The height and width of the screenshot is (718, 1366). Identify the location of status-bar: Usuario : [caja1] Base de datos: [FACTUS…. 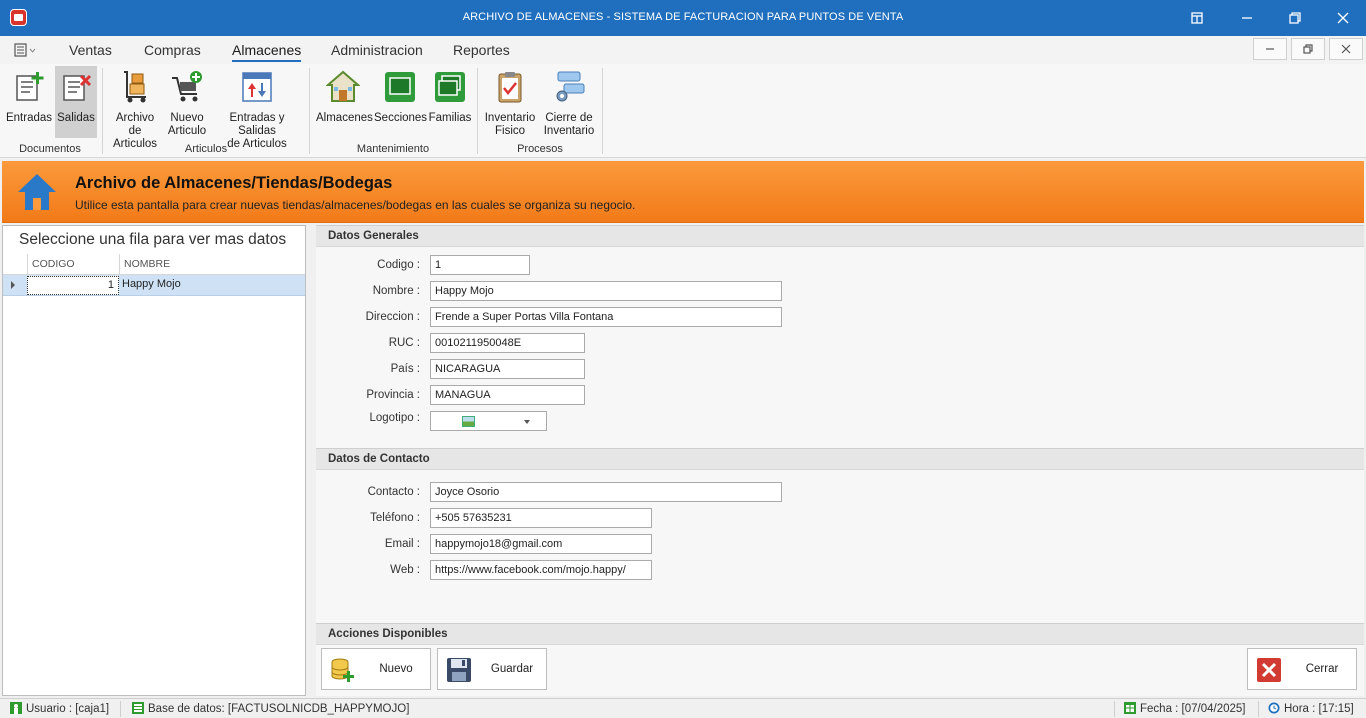
(683, 708).